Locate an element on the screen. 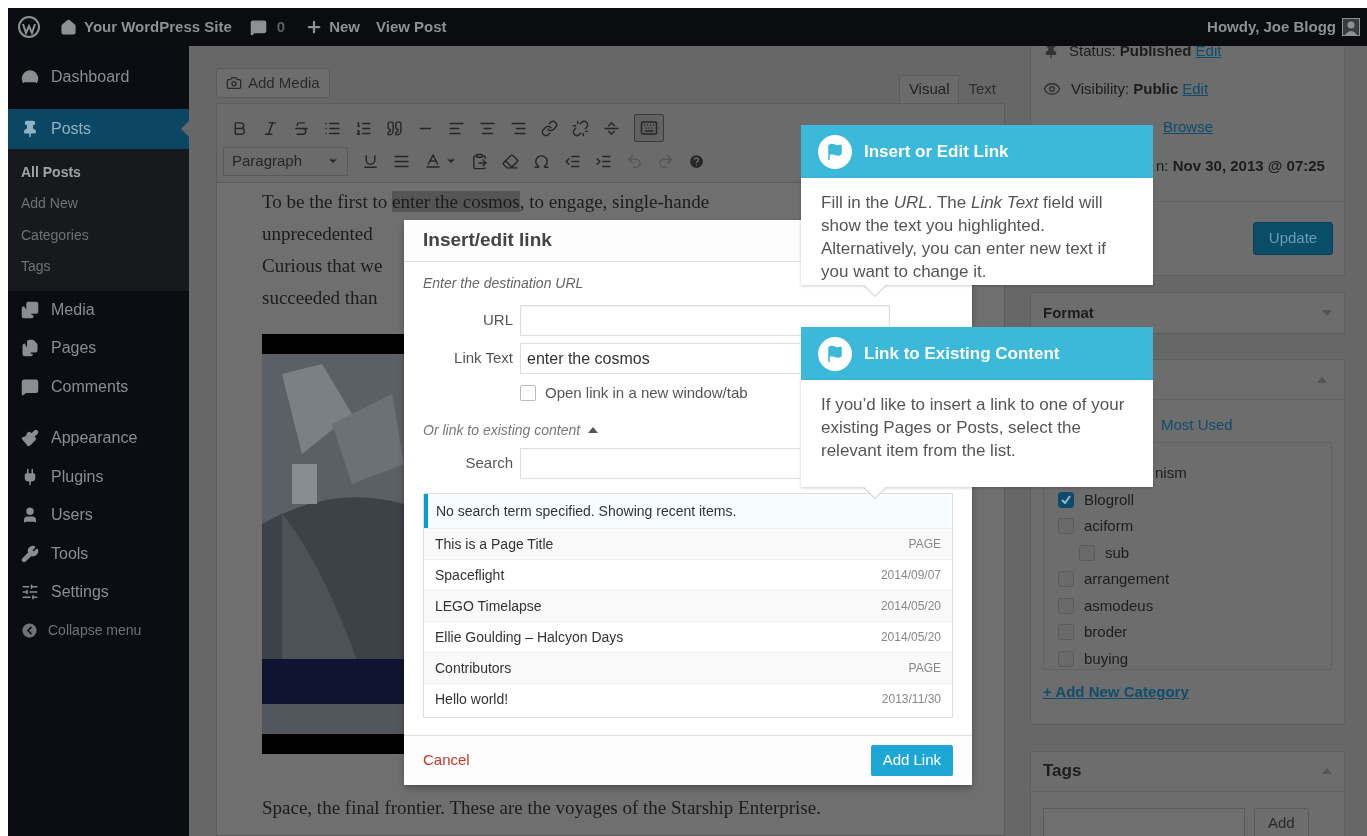 This screenshot has width=1367, height=836. menu-label: Users is located at coordinates (72, 515).